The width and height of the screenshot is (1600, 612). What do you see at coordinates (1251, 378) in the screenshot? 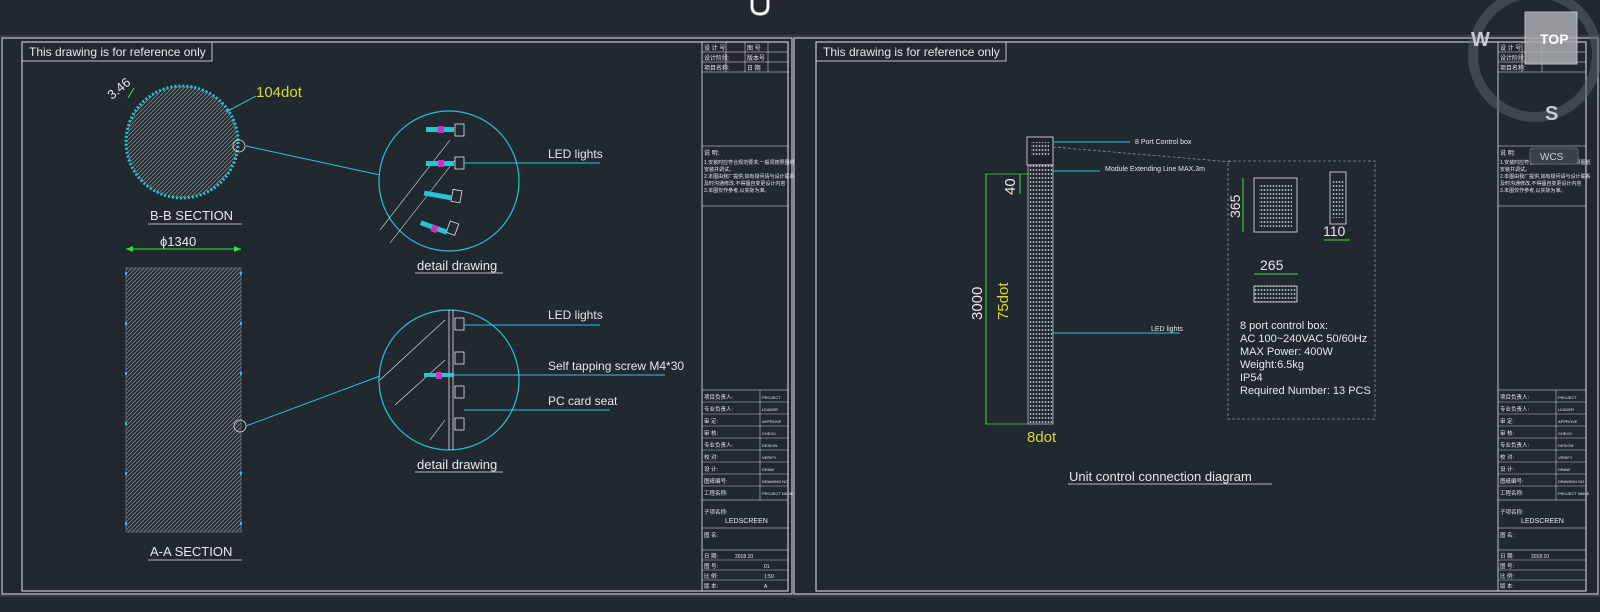
I see `spec-line-4: IP54` at bounding box center [1251, 378].